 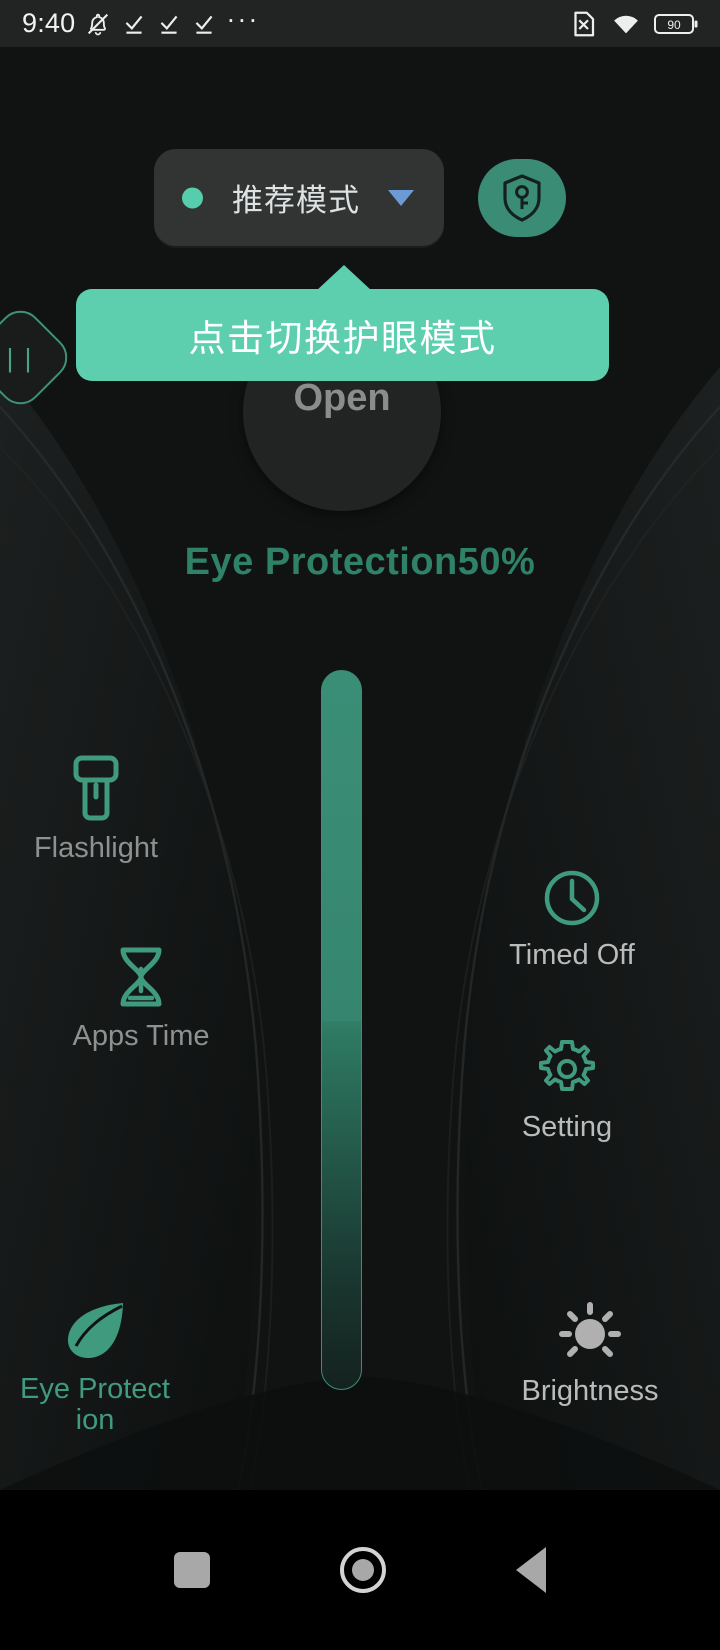 I want to click on home-inner-dot, so click(x=363, y=1570).